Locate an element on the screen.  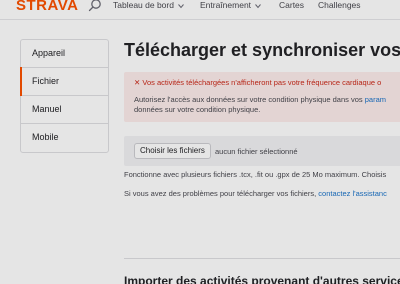
sidebar-item-file: Fichier is located at coordinates (64, 81).